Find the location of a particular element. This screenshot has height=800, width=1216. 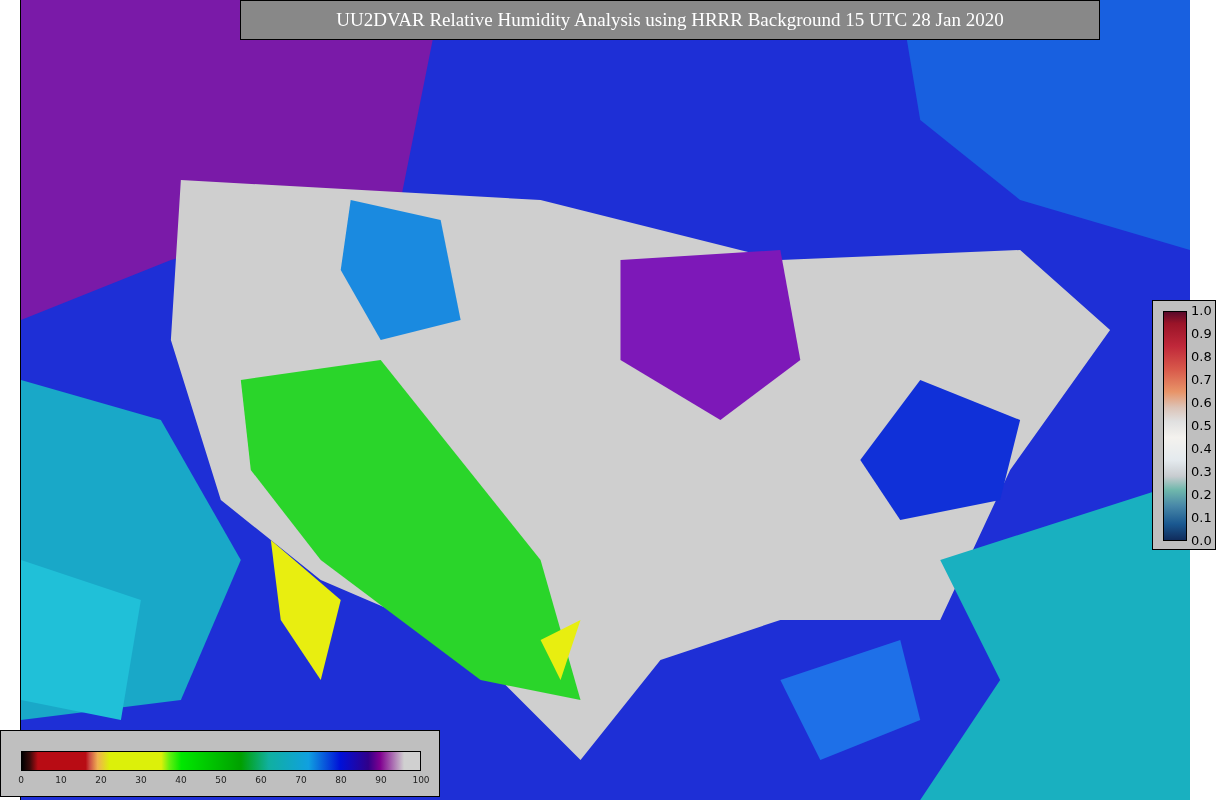

colorbar-tick-label: 0.5 is located at coordinates (1201, 426).